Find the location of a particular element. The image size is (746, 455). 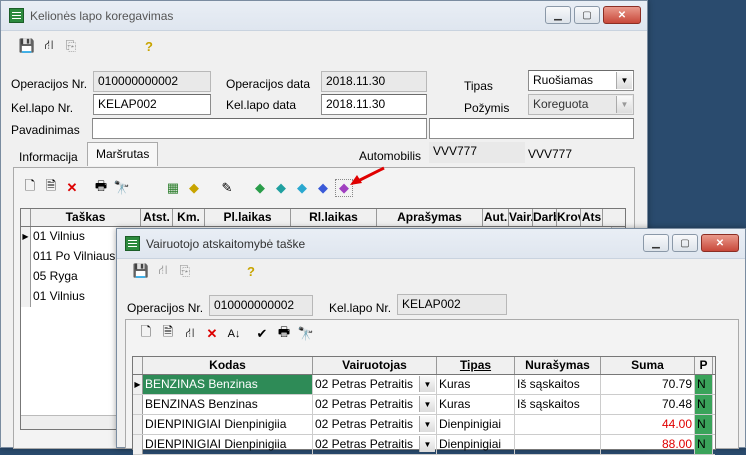

tool-green-icon: ◆ is located at coordinates (260, 188).